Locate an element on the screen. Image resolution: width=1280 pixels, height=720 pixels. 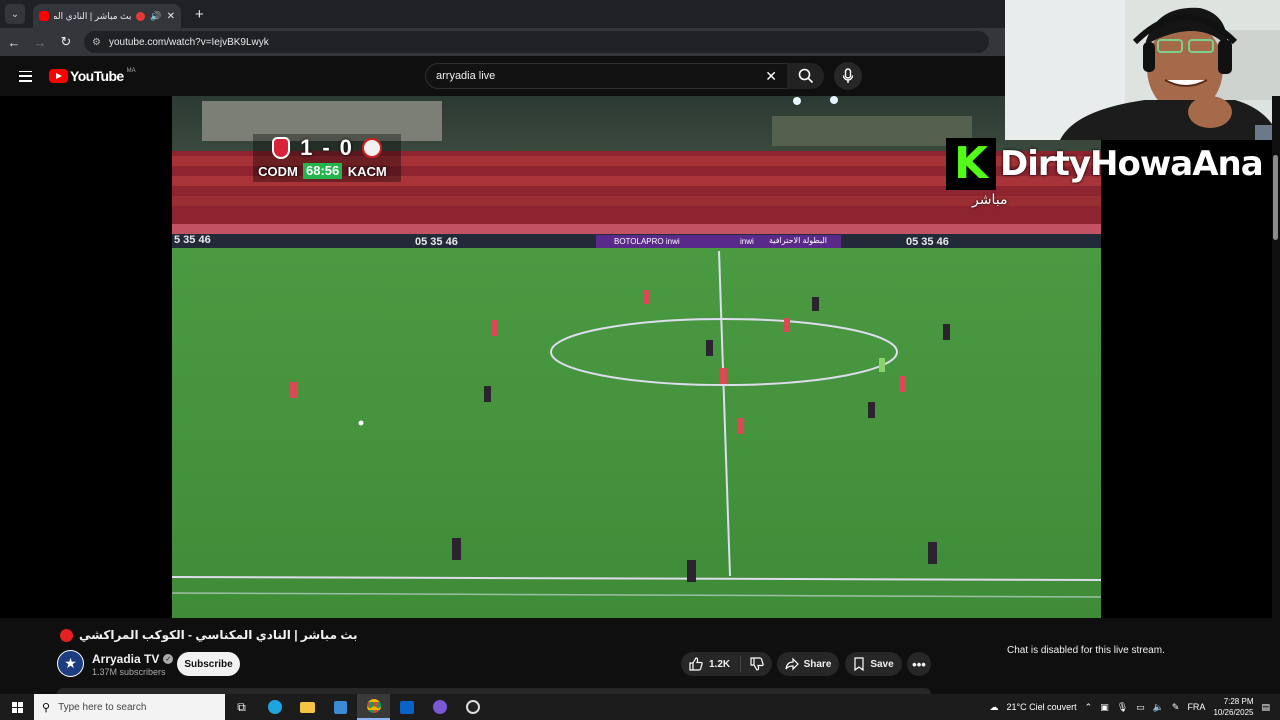
store-icon is located at coordinates (340, 707).